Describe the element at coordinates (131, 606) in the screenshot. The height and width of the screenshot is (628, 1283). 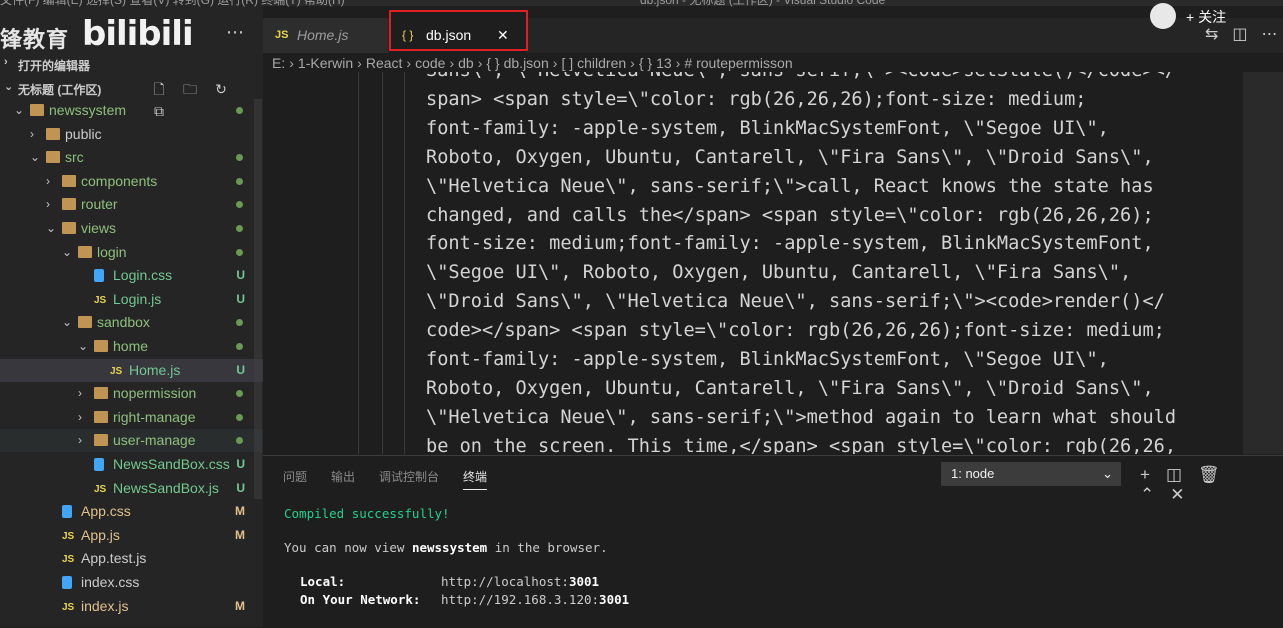
I see `tree-item: JS index.js M` at that location.